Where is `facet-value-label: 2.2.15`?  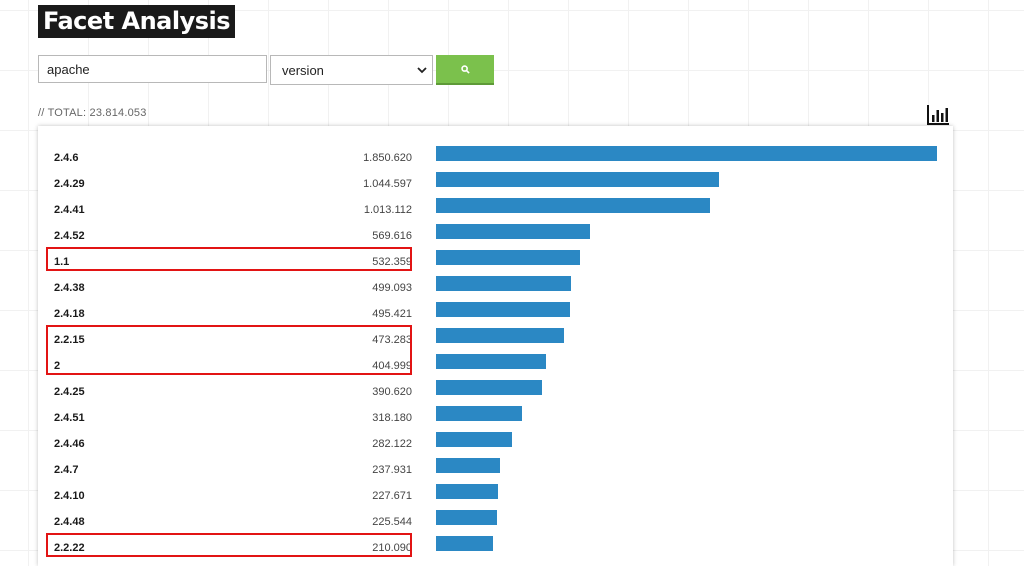
facet-value-label: 2.2.15 is located at coordinates (69, 340).